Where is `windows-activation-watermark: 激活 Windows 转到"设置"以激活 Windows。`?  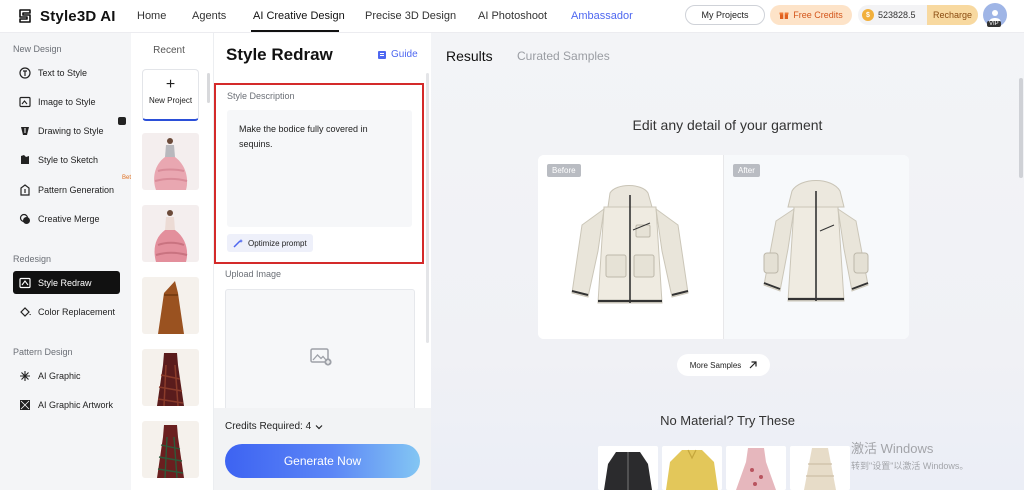 windows-activation-watermark: 激活 Windows 转到"设置"以激活 Windows。 is located at coordinates (909, 455).